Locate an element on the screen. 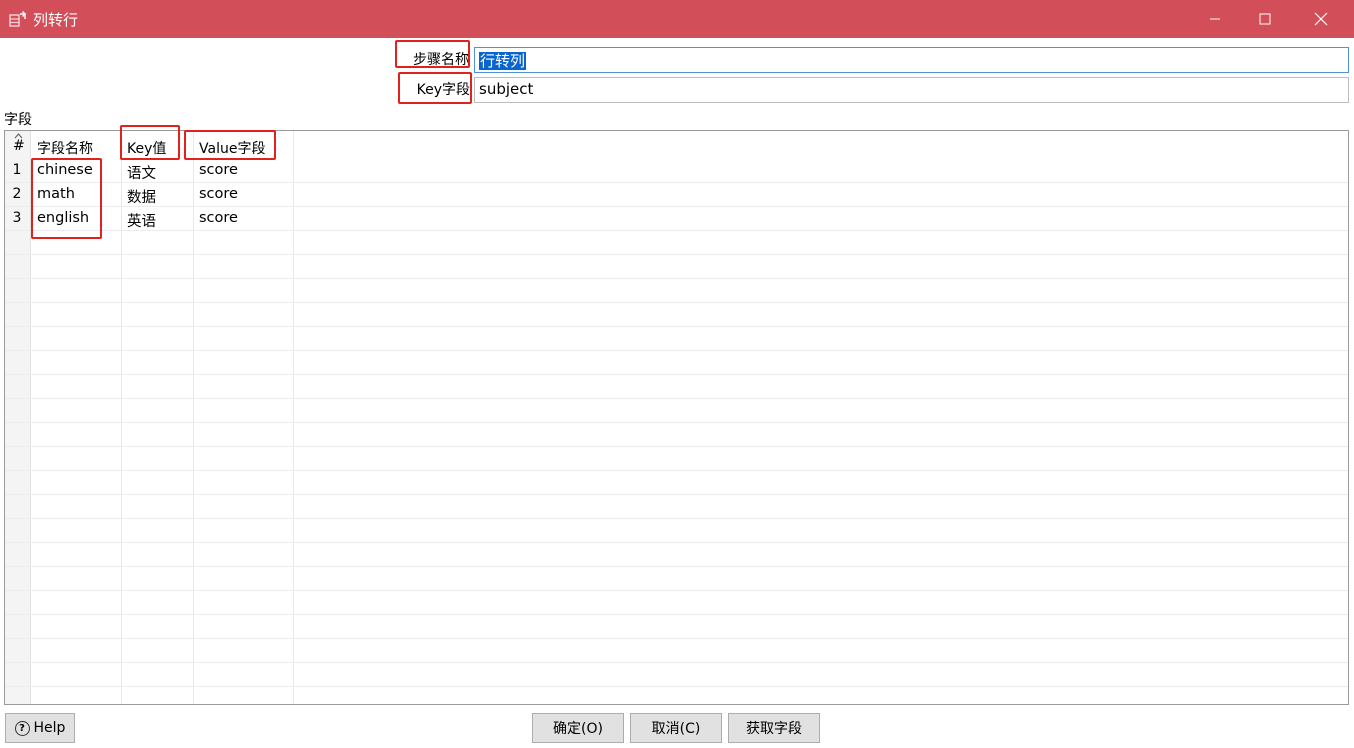 This screenshot has height=748, width=1354. fields-section-label: 字段 is located at coordinates (18, 120).